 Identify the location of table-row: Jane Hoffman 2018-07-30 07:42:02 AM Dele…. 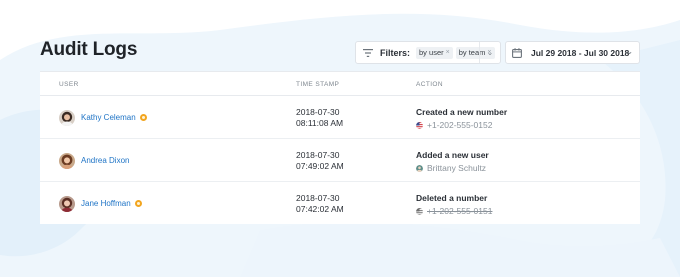
(340, 203).